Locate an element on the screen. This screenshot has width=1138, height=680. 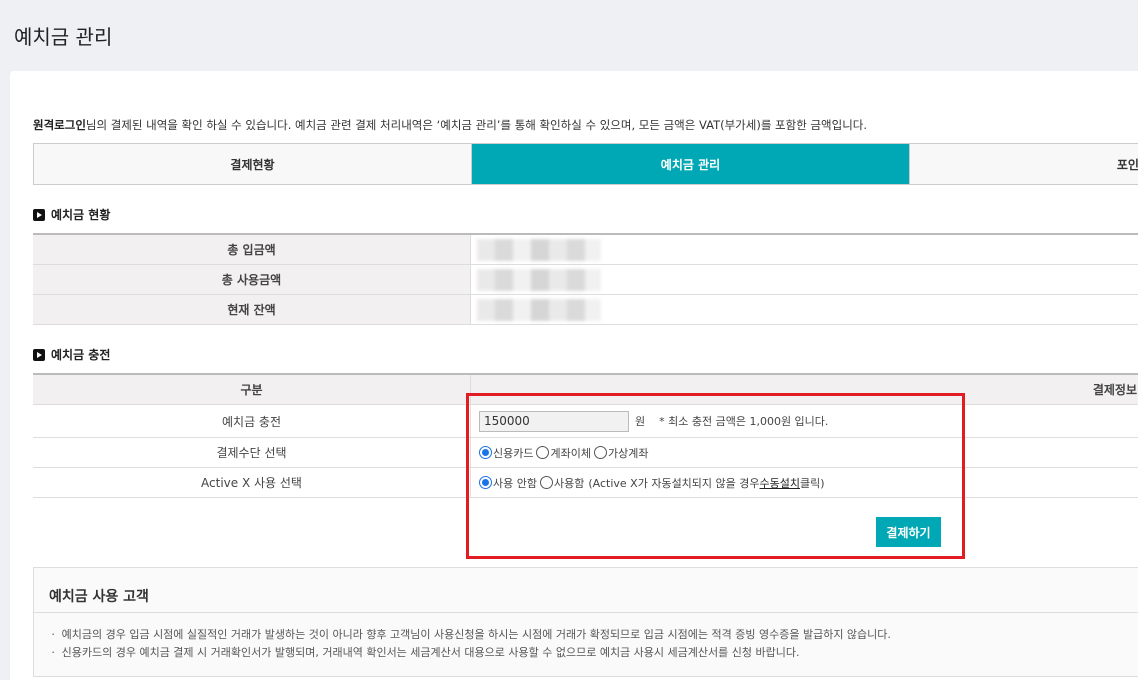
tab-payment-status: 결제현황 is located at coordinates (253, 164).